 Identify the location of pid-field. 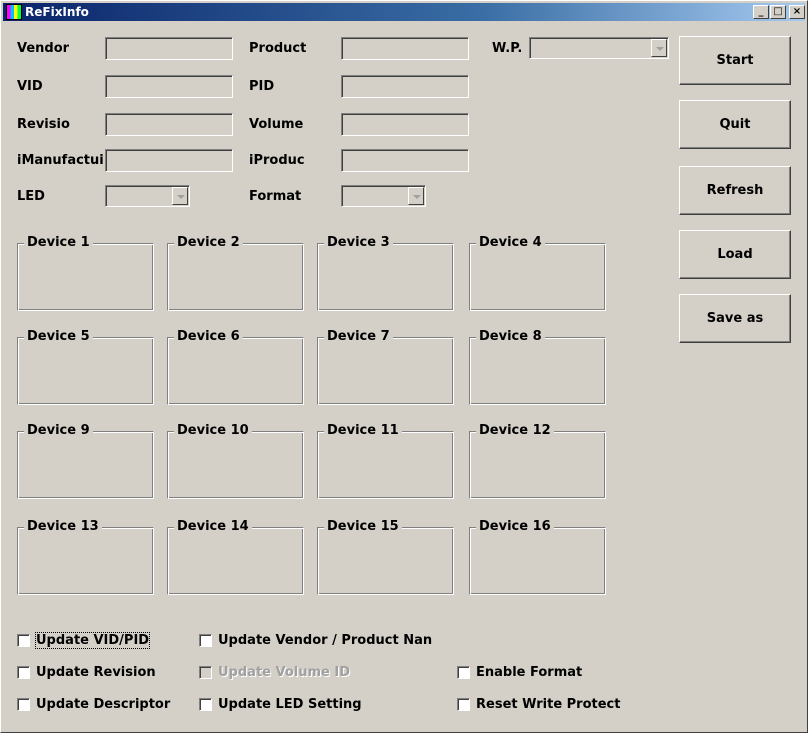
(405, 86).